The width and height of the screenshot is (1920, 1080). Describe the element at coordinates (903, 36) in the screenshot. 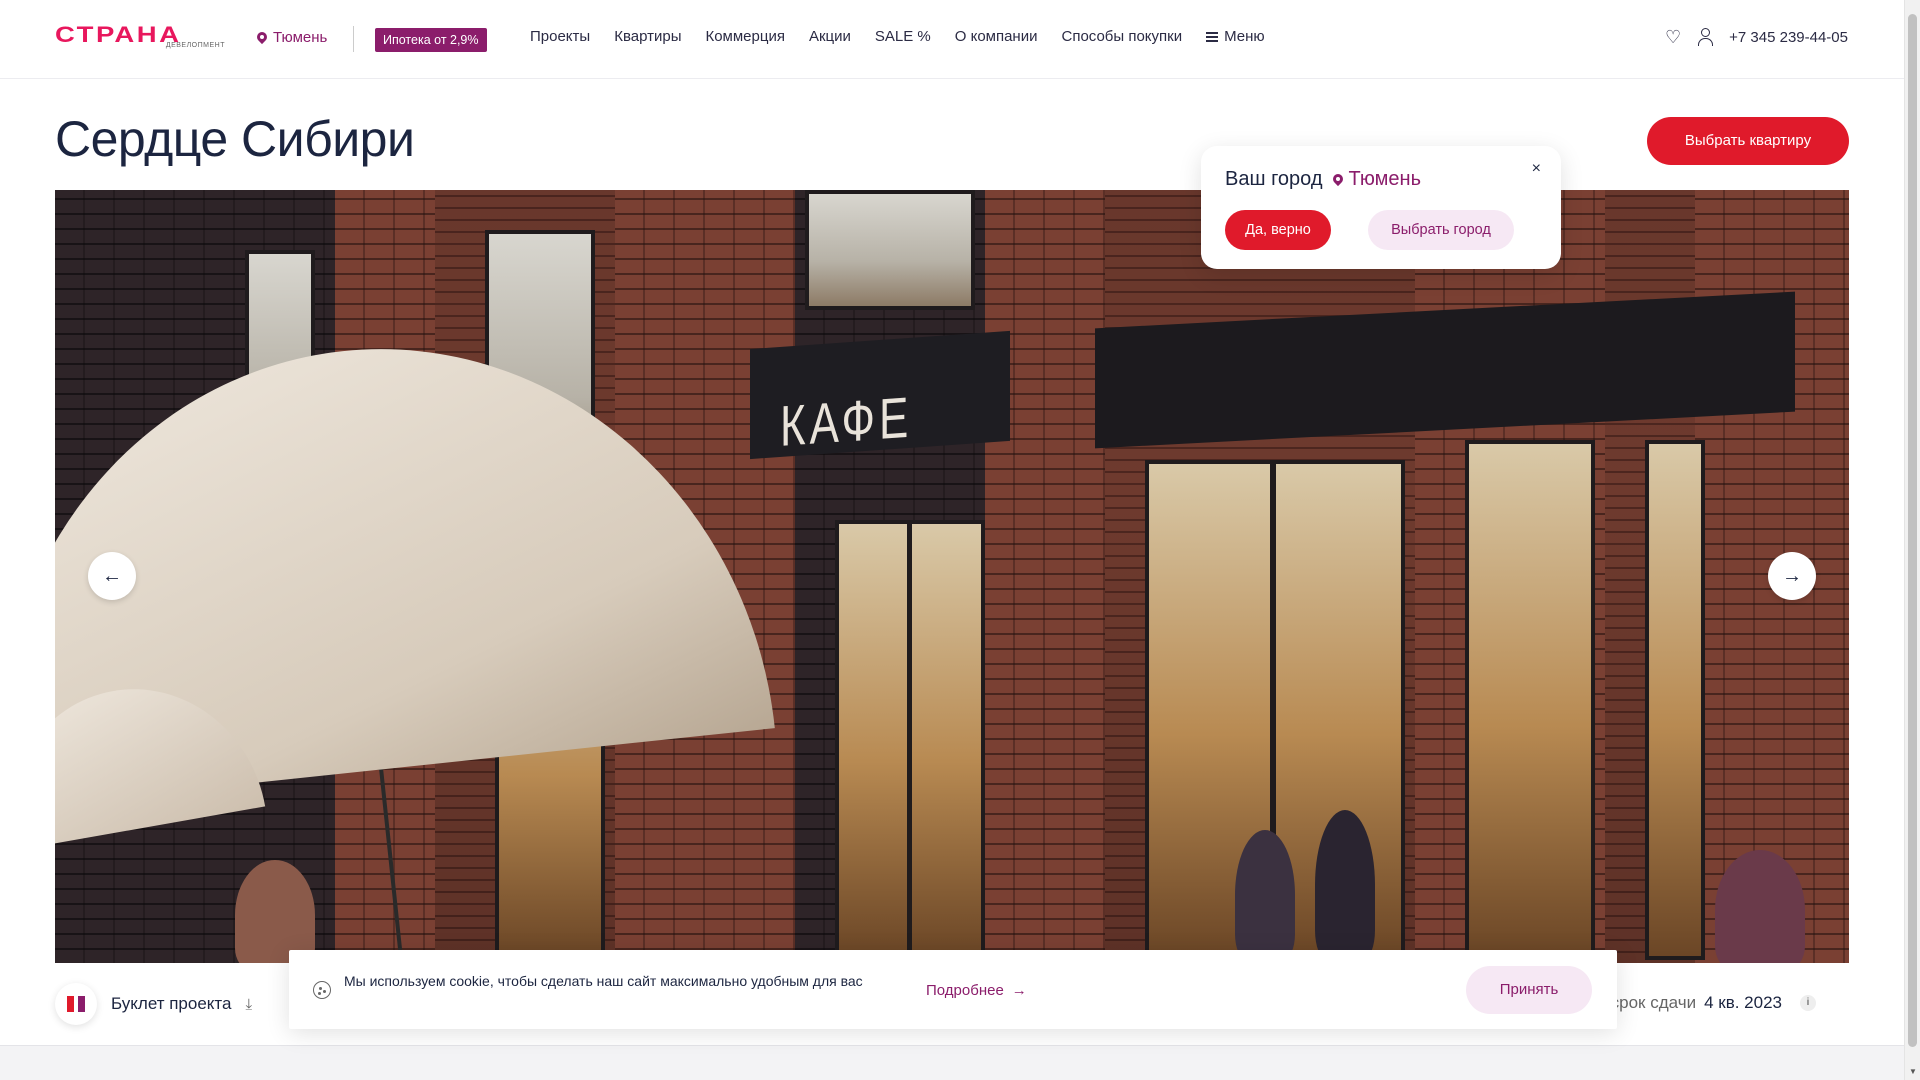

I see `nav-item-sale: SALE %` at that location.